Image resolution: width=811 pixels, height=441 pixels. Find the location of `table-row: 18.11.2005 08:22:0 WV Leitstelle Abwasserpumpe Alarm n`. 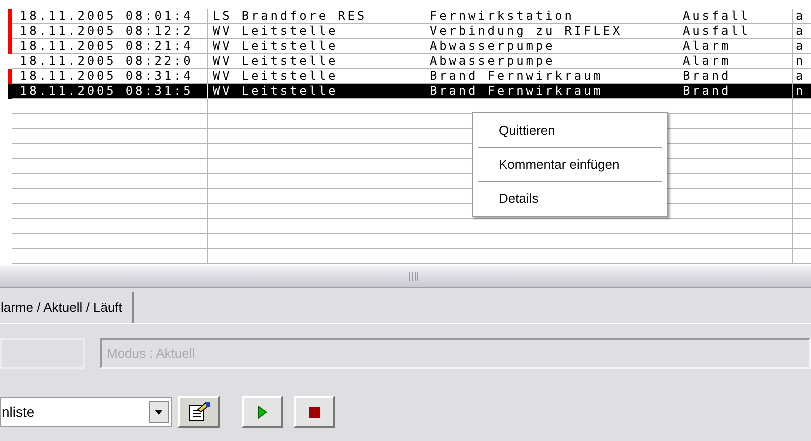

table-row: 18.11.2005 08:22:0 WV Leitstelle Abwasserpumpe Alarm n is located at coordinates (411, 61).